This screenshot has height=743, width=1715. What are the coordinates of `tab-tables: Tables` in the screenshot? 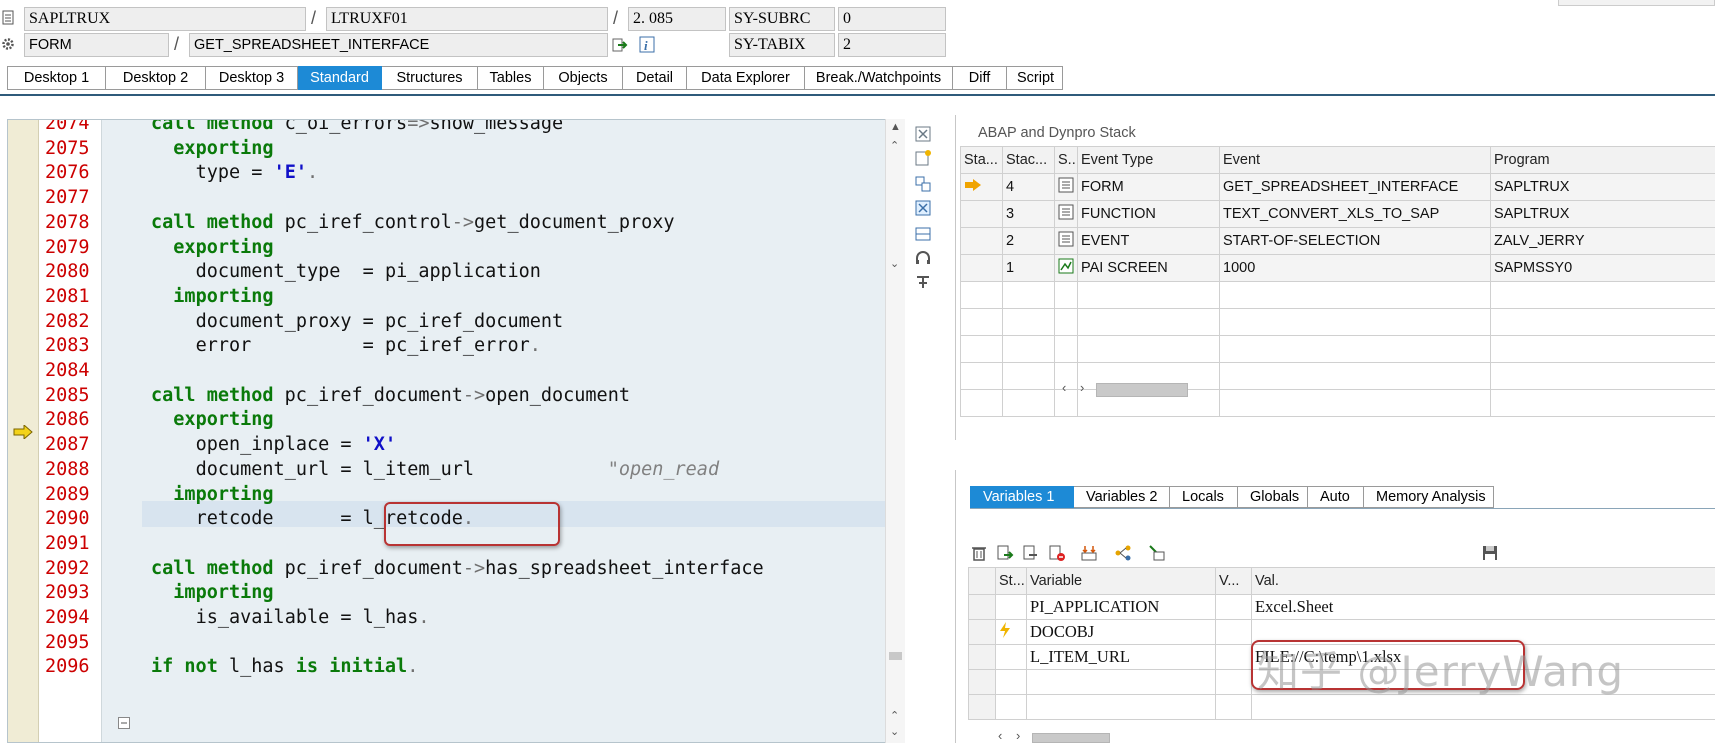 It's located at (511, 78).